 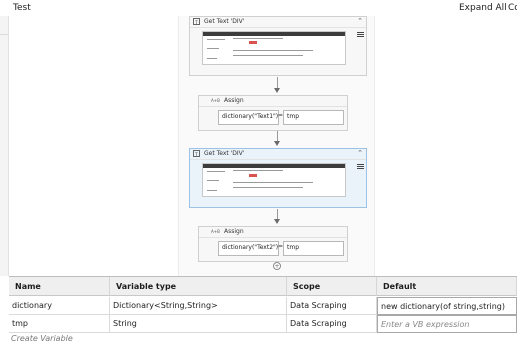 I want to click on assign-to-field: dictionary("Text1"), so click(x=248, y=117).